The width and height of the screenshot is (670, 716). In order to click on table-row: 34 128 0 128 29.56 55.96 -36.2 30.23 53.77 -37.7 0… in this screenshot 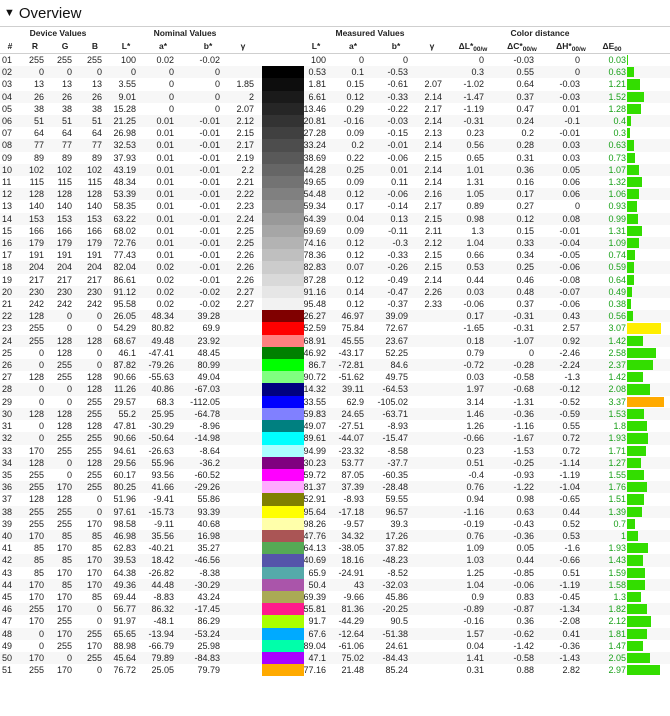, I will do `click(335, 462)`.